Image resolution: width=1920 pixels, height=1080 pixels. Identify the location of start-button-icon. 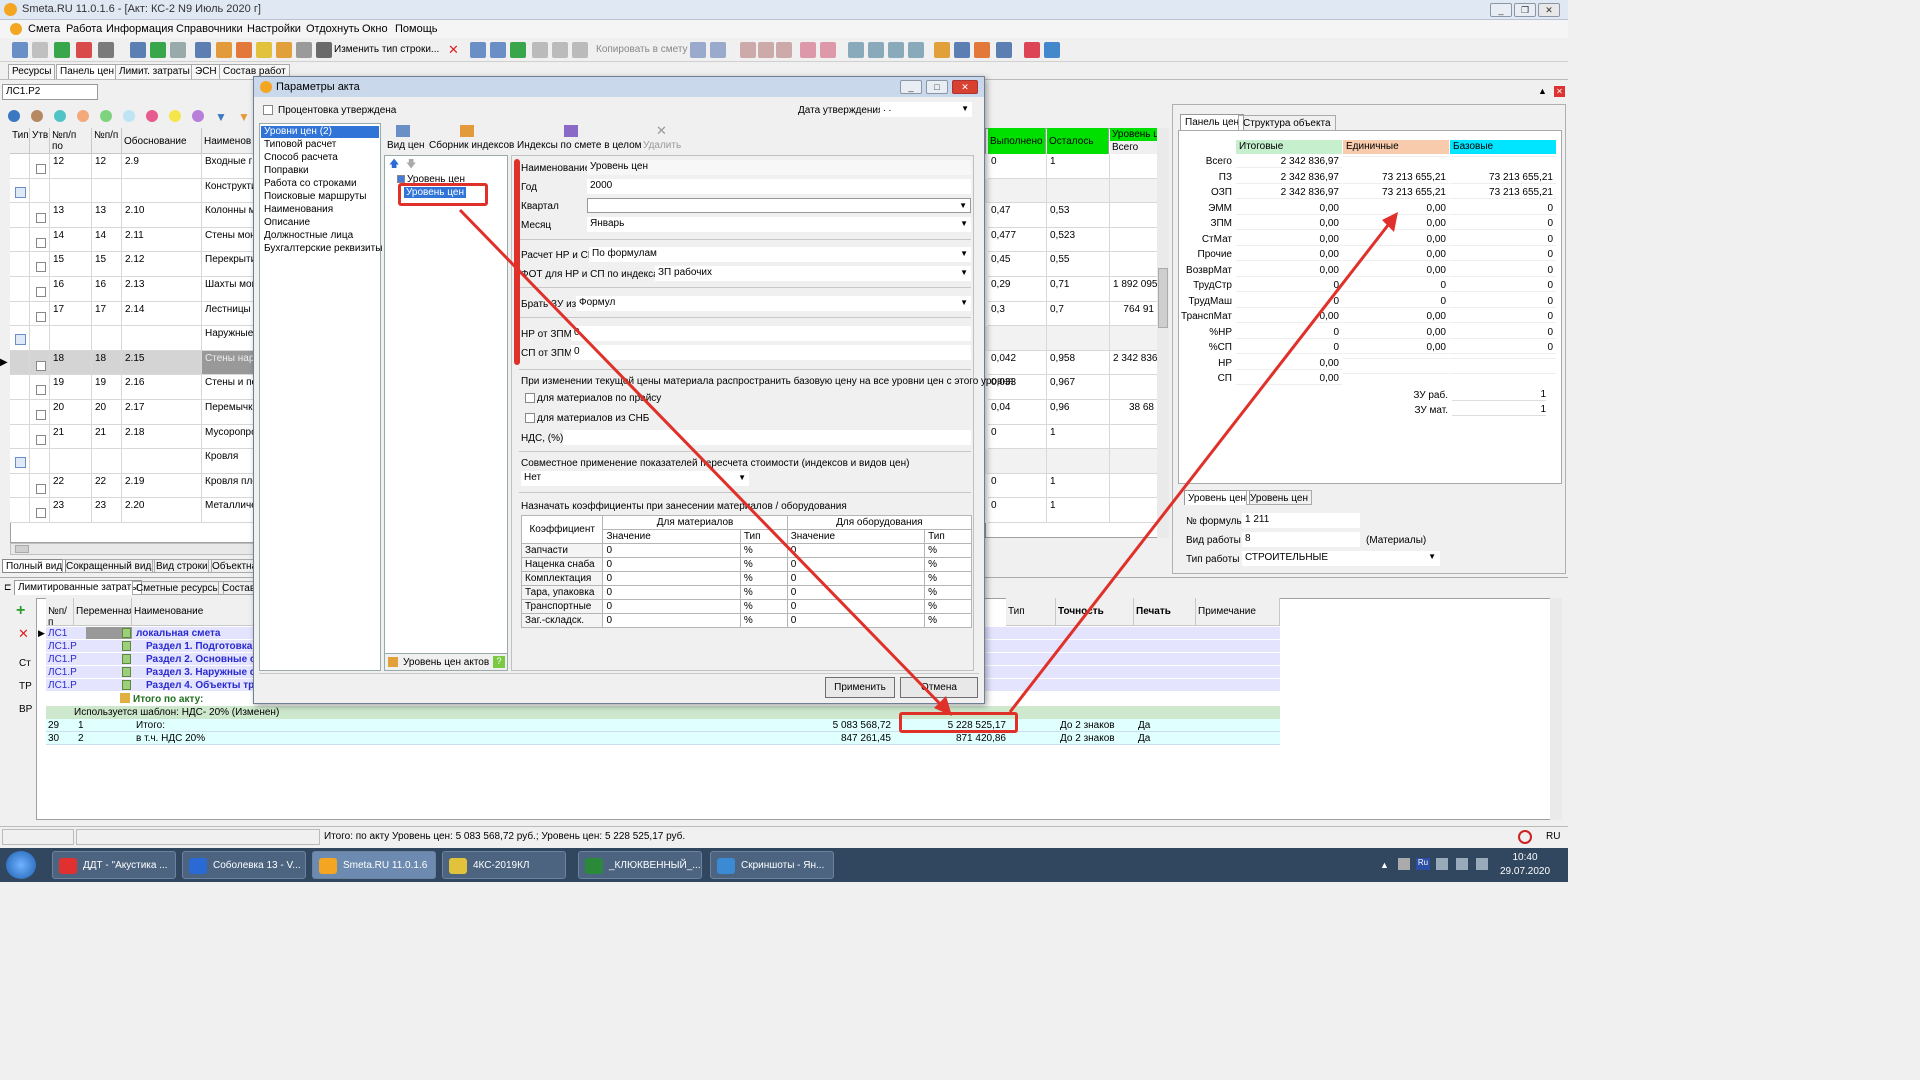
(21, 865).